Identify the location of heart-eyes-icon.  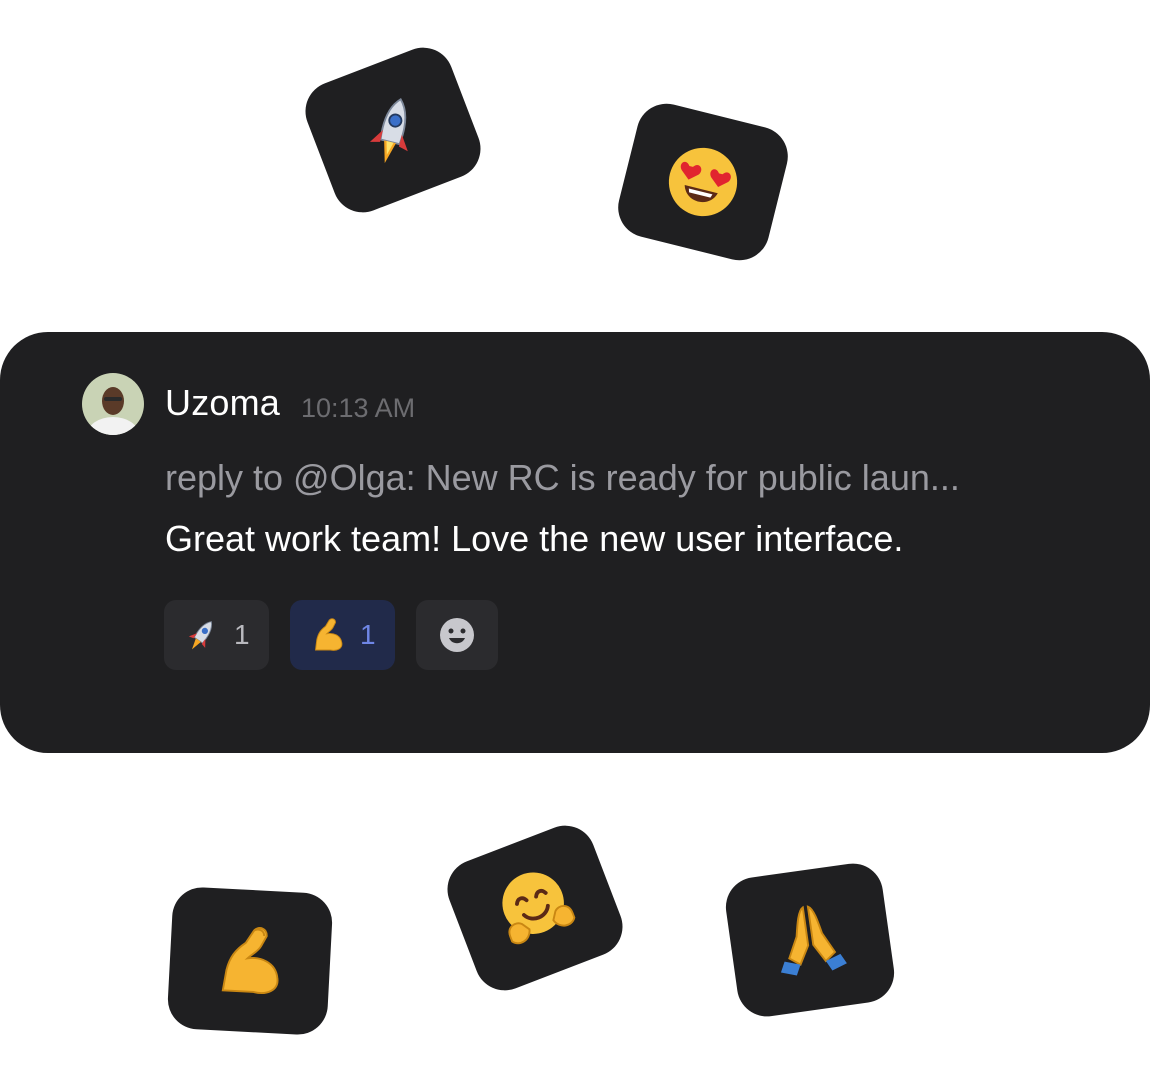
(703, 182).